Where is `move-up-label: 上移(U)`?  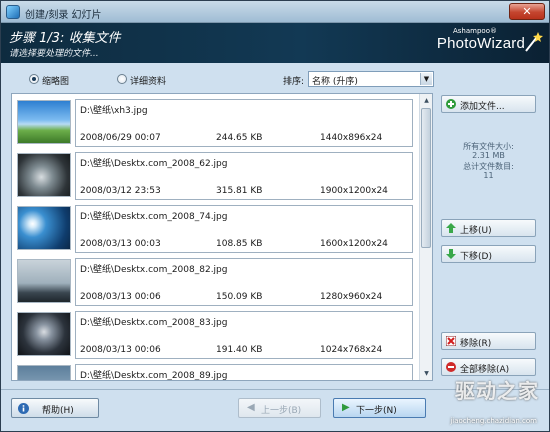
move-up-label: 上移(U) is located at coordinates (476, 231).